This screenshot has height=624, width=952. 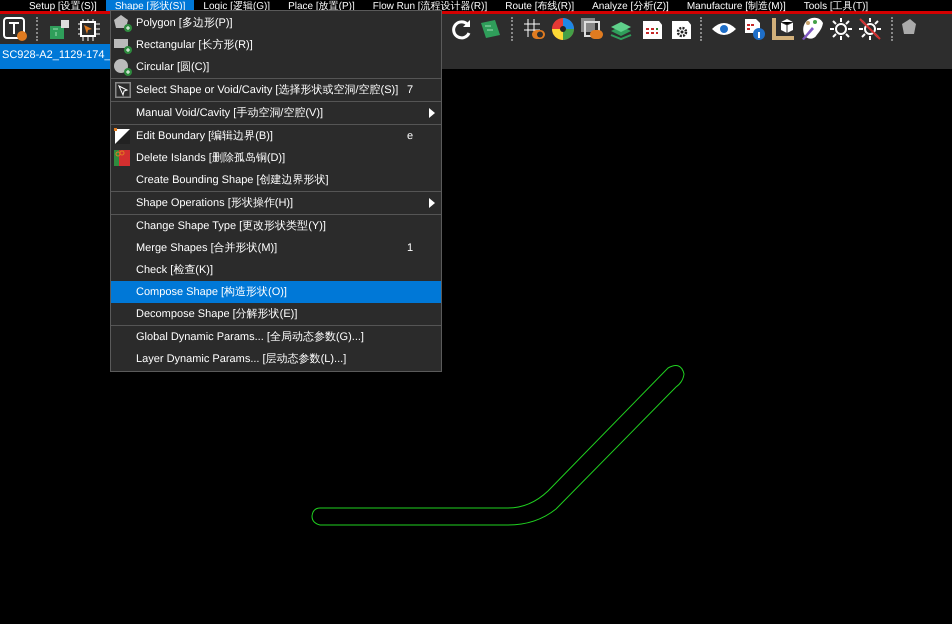 I want to click on menu-item: Create Bounding Shape [创建边界形状], so click(x=276, y=180).